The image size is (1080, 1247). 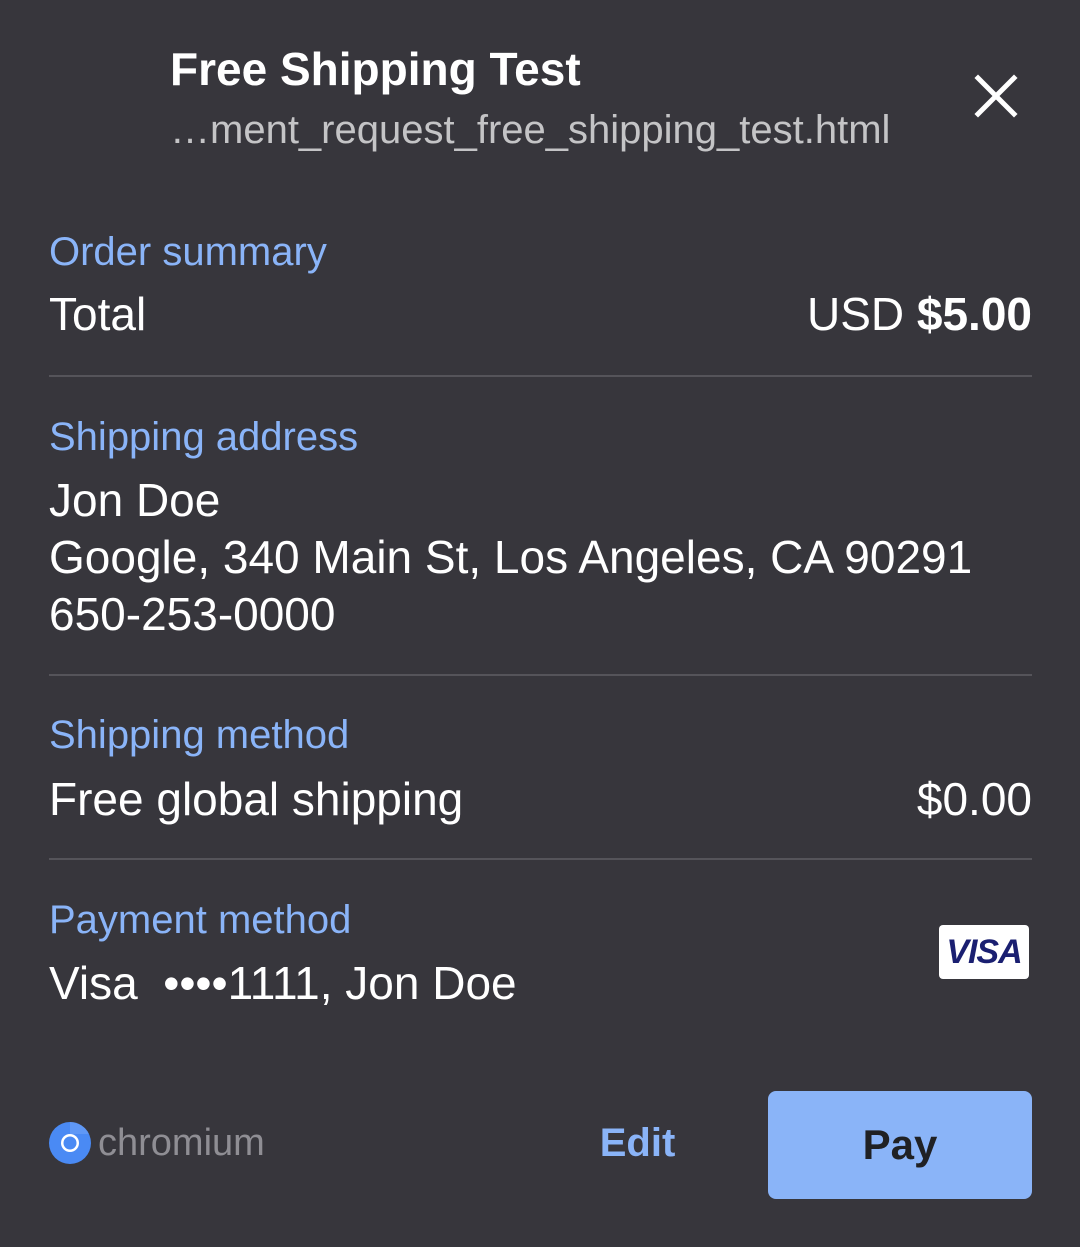 I want to click on shipping-method-label: Shipping method, so click(x=199, y=735).